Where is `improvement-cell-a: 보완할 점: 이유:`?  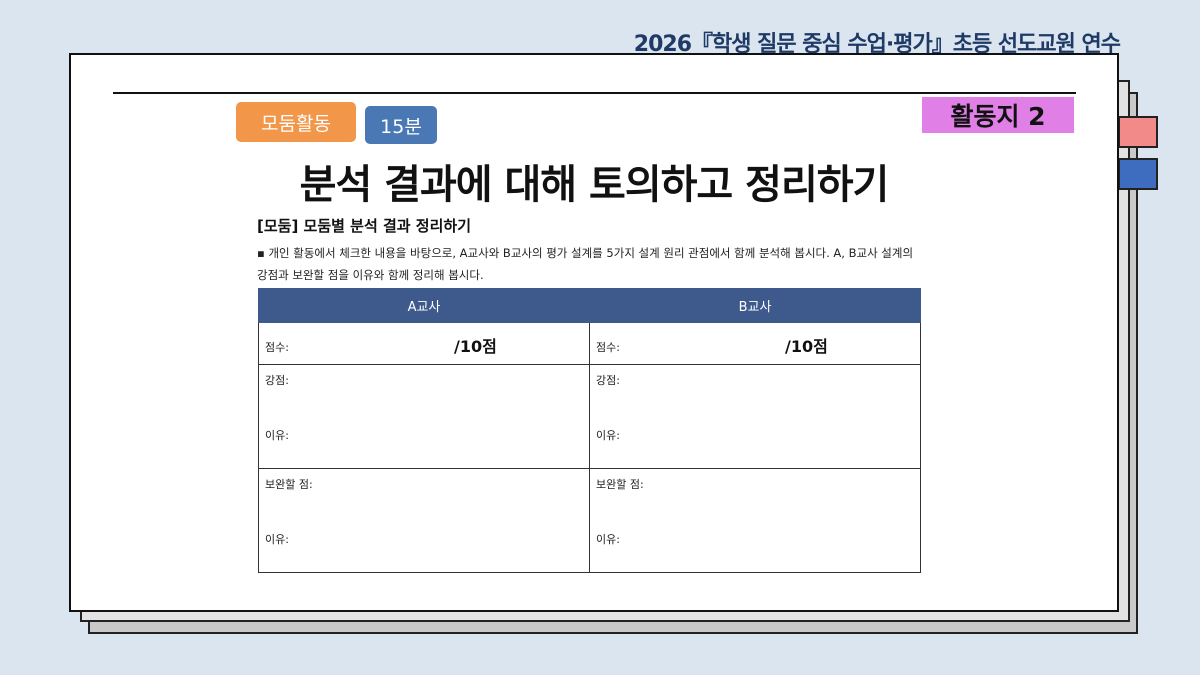 improvement-cell-a: 보완할 점: 이유: is located at coordinates (424, 520).